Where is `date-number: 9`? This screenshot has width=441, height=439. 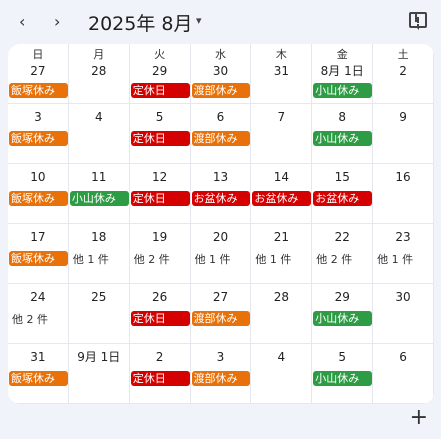 date-number: 9 is located at coordinates (403, 117).